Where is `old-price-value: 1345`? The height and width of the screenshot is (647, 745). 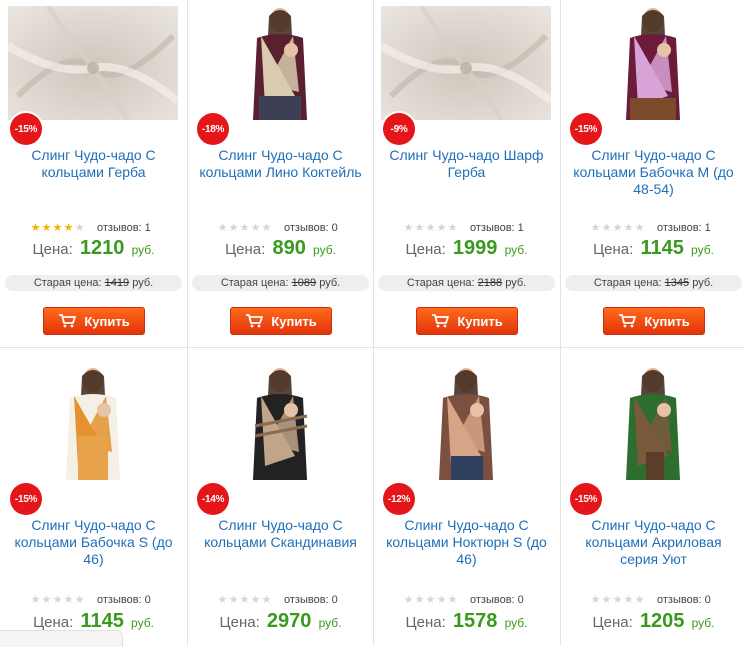
old-price-value: 1345 is located at coordinates (677, 283).